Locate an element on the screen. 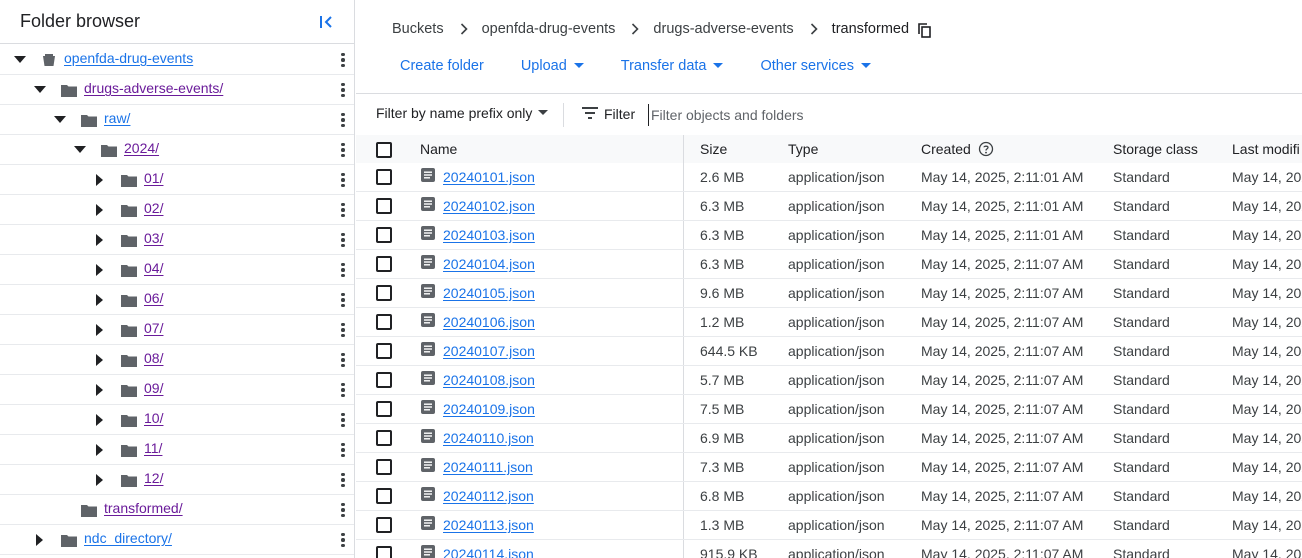 This screenshot has height=558, width=1302. column-header-size: Size is located at coordinates (713, 149).